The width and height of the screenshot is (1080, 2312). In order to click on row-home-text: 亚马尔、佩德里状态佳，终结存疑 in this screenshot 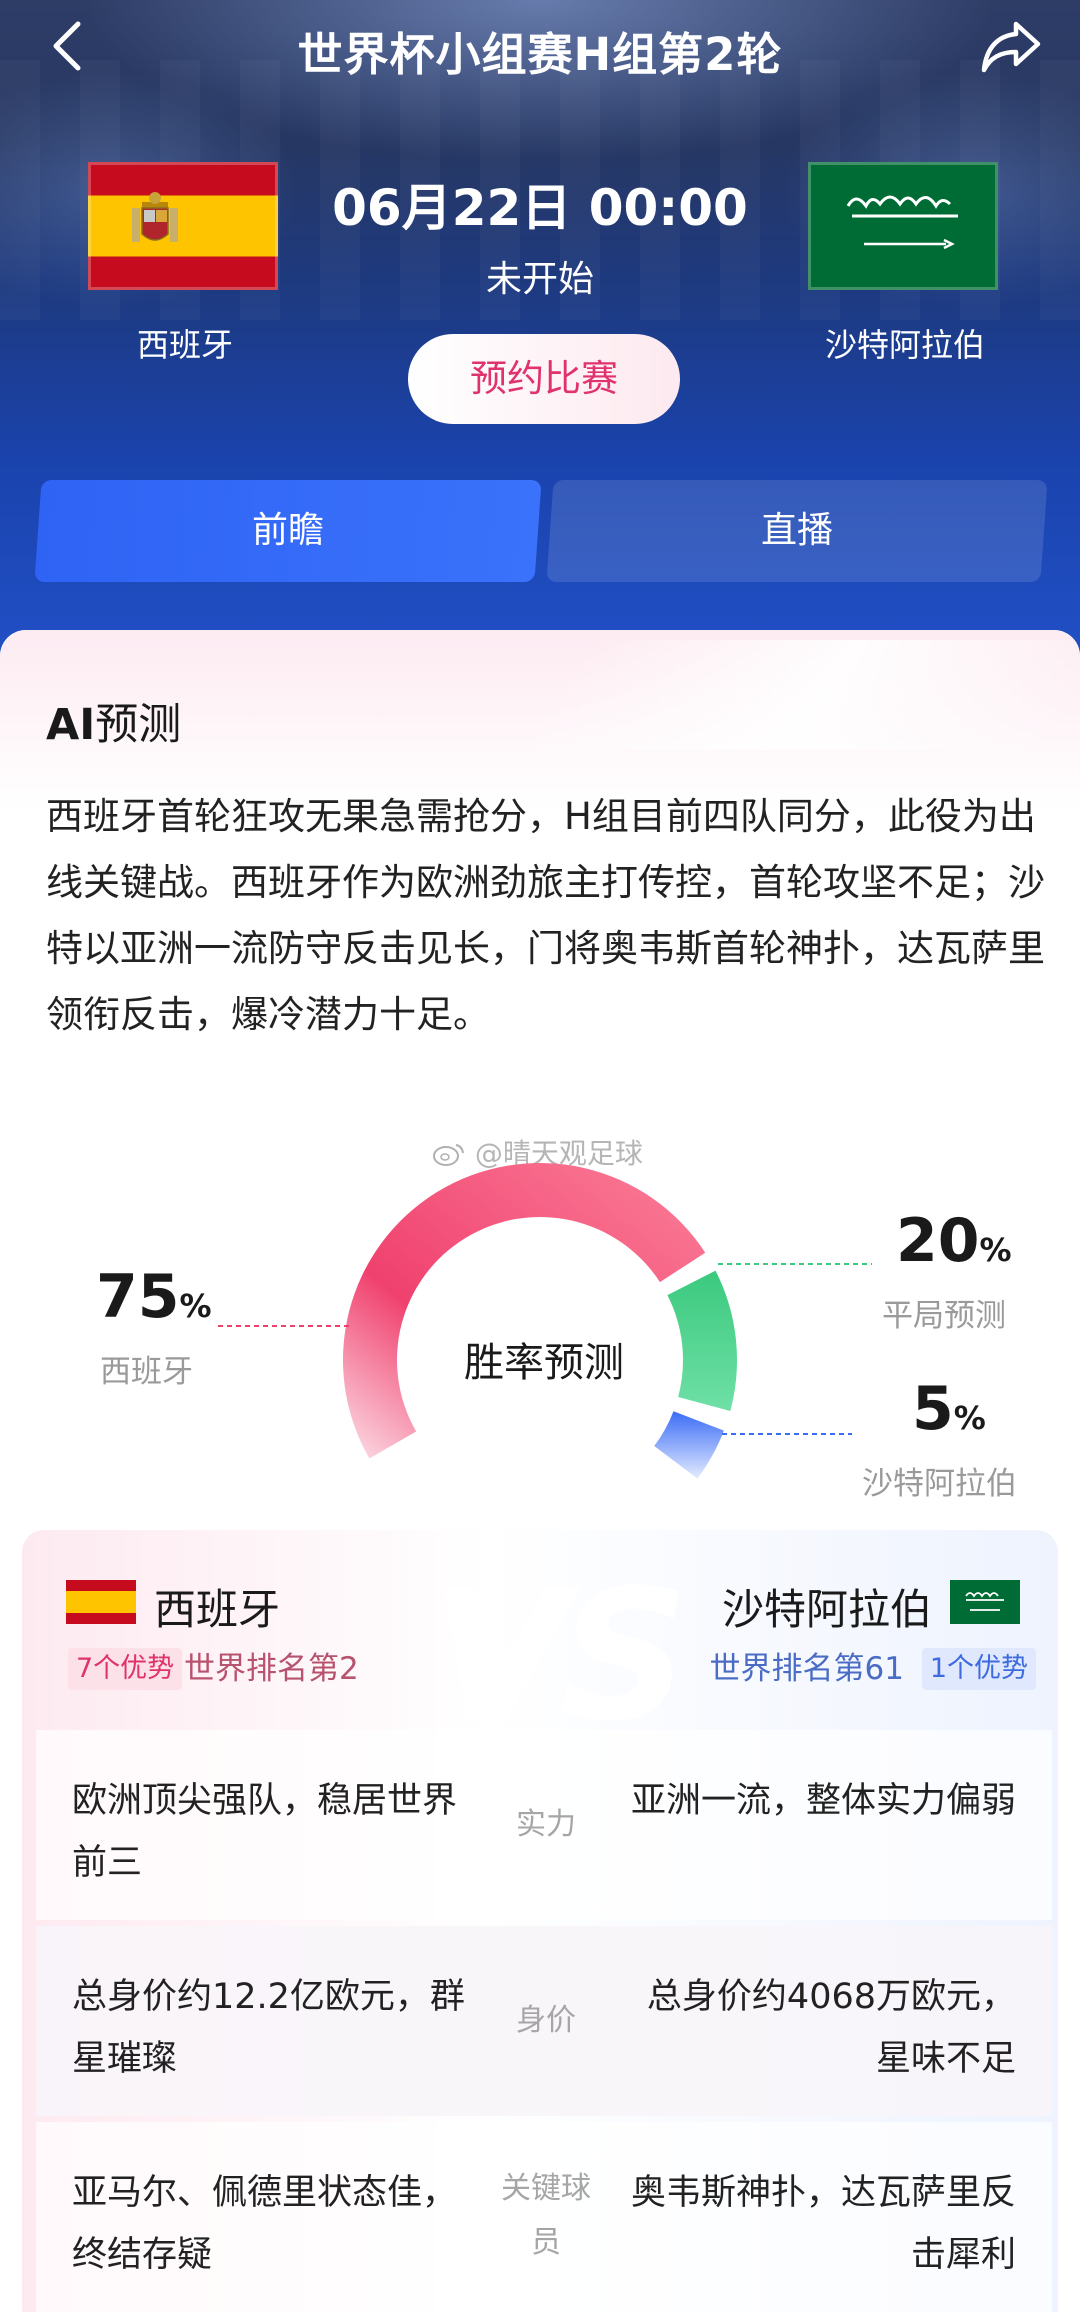, I will do `click(265, 2224)`.